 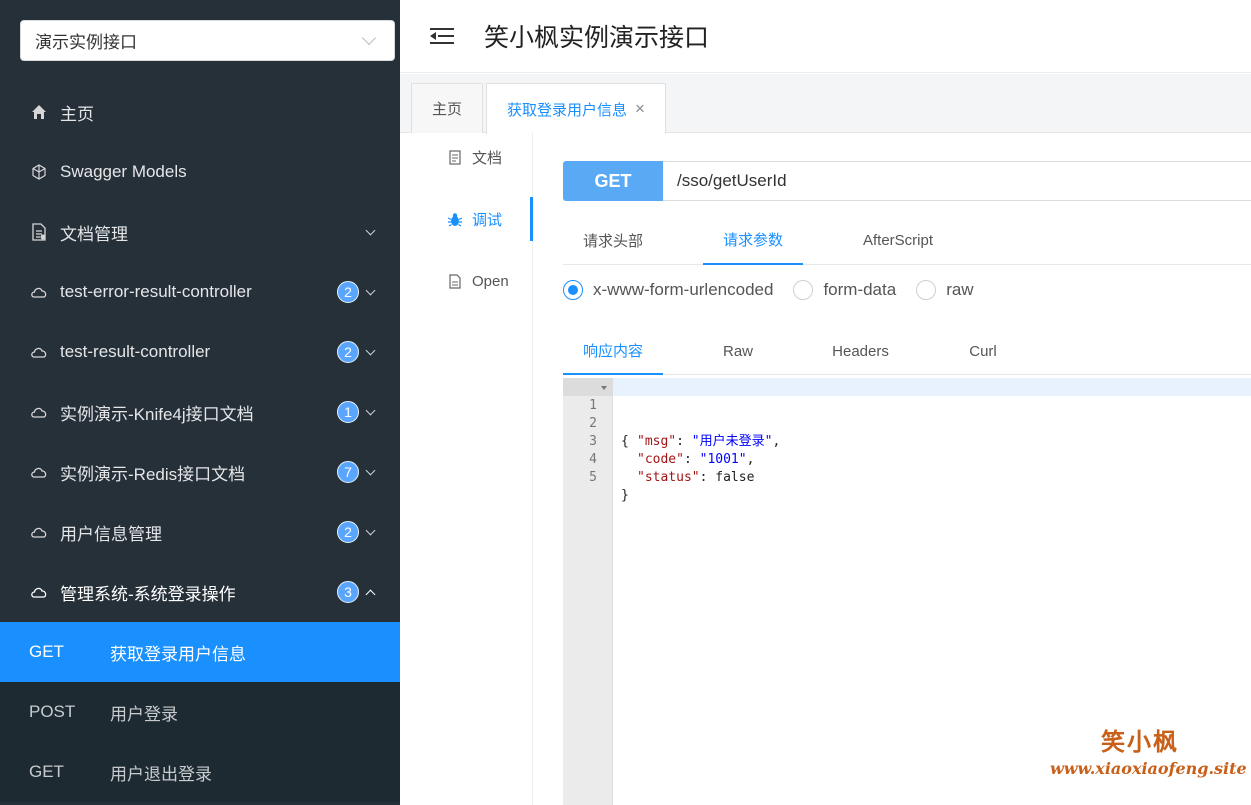 I want to click on chevron-up-icon, so click(x=370, y=594).